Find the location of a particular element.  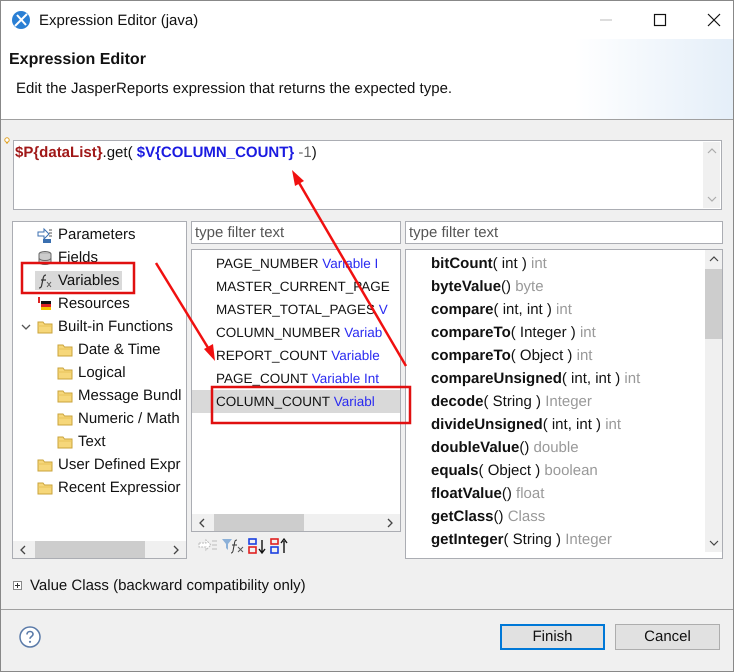

sort-descending-icon is located at coordinates (279, 546).